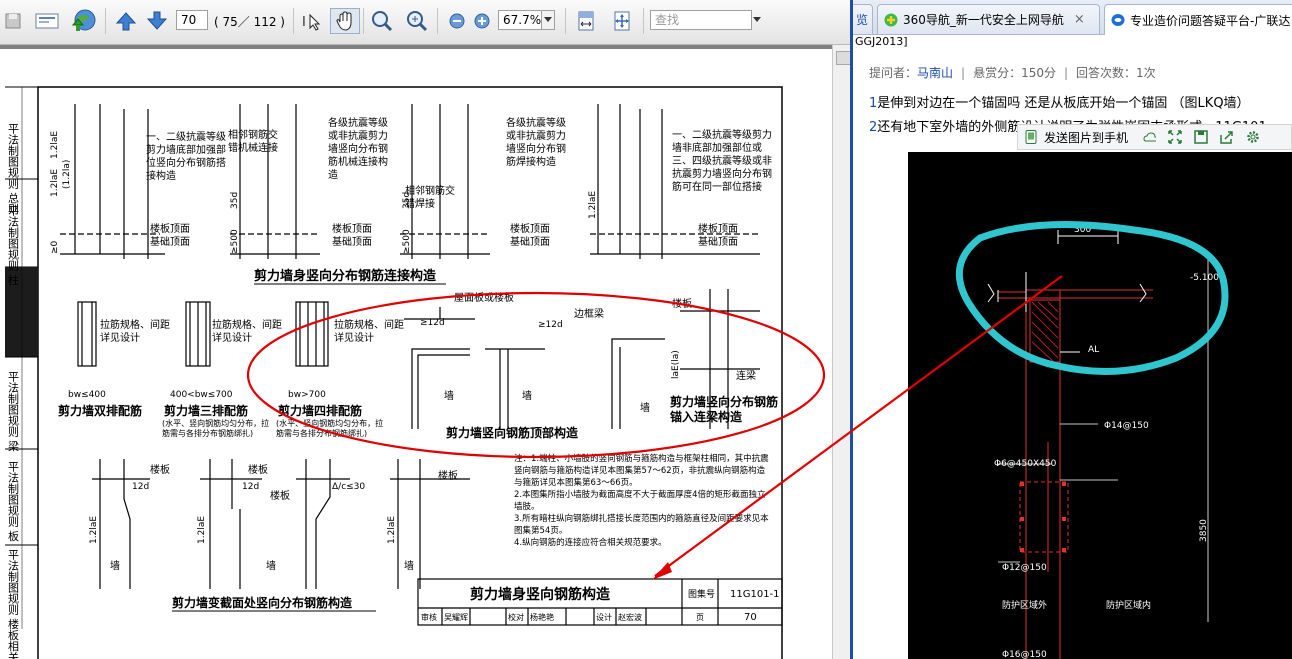 This screenshot has height=659, width=1292. I want to click on tb-page-number: 70, so click(750, 617).